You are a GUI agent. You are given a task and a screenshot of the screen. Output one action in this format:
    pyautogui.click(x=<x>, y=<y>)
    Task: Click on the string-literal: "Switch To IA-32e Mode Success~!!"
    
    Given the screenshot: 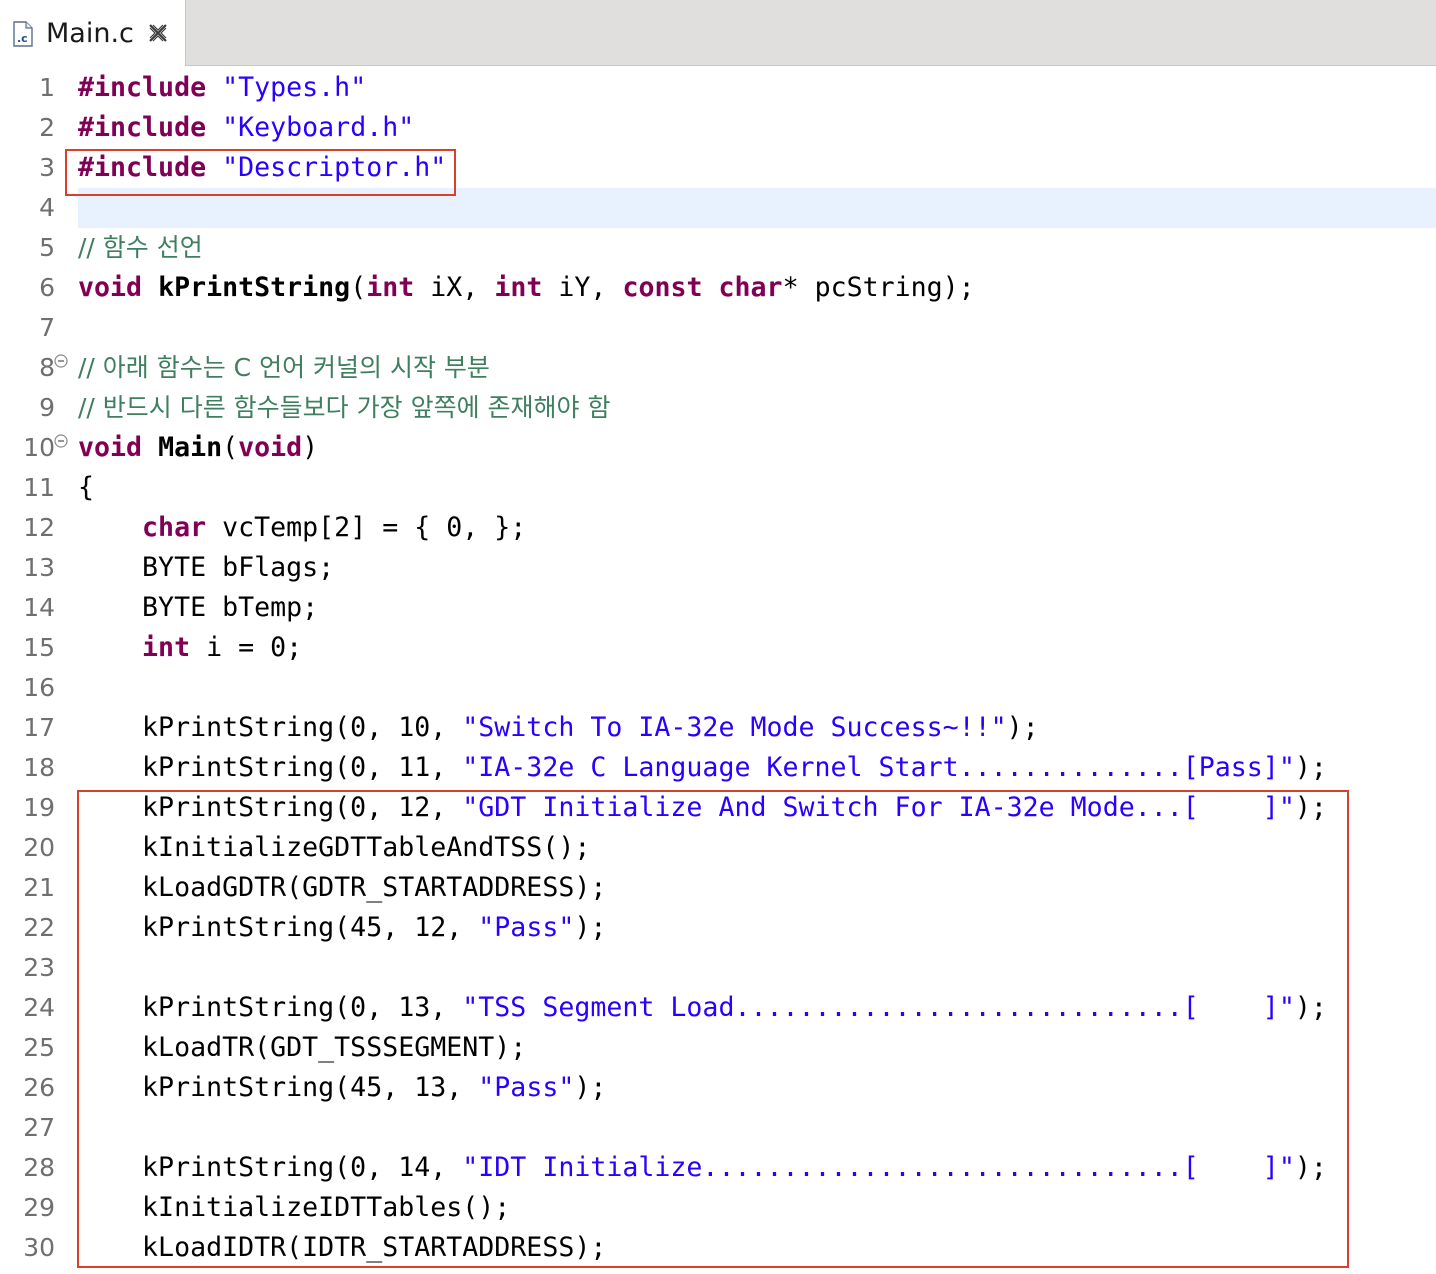 What is the action you would take?
    pyautogui.click(x=734, y=727)
    